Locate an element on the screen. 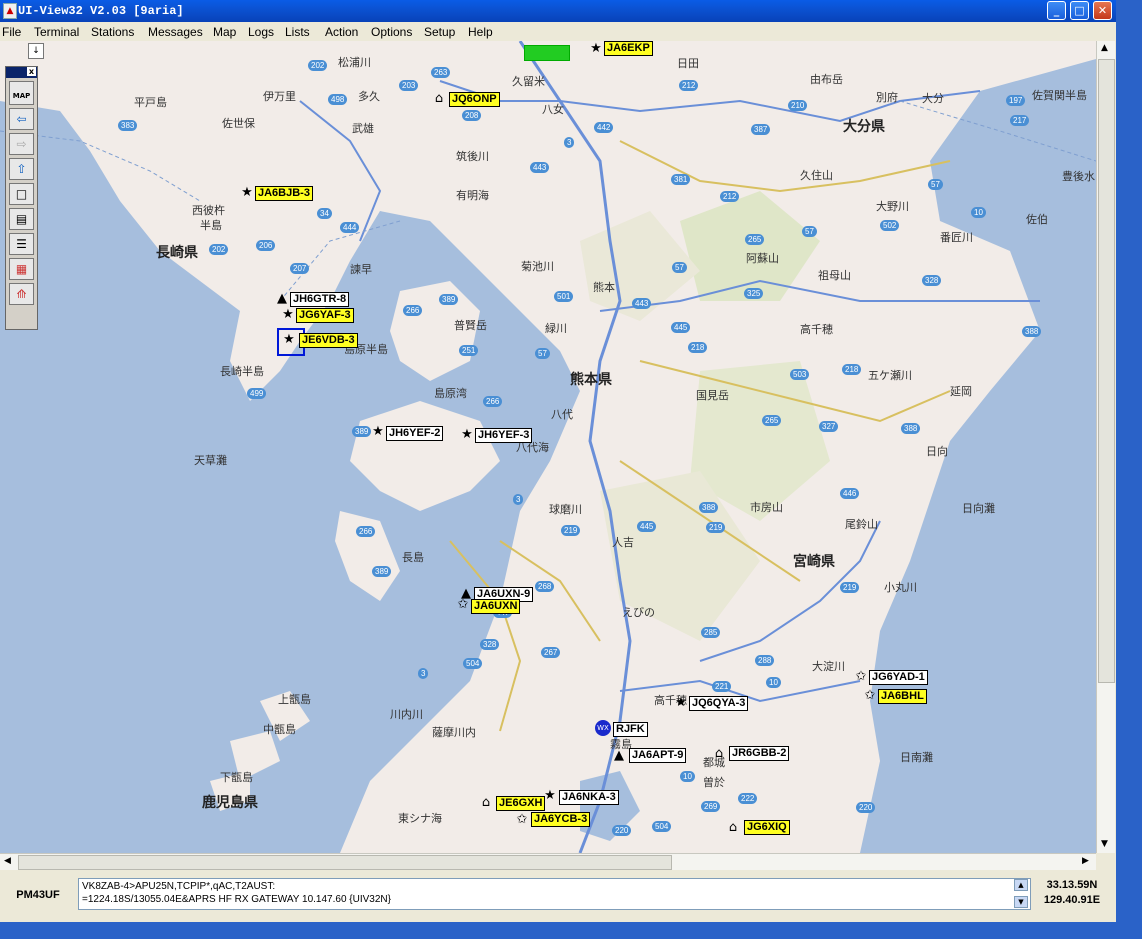 The width and height of the screenshot is (1142, 939). place-label: 薩摩川内 is located at coordinates (454, 733).